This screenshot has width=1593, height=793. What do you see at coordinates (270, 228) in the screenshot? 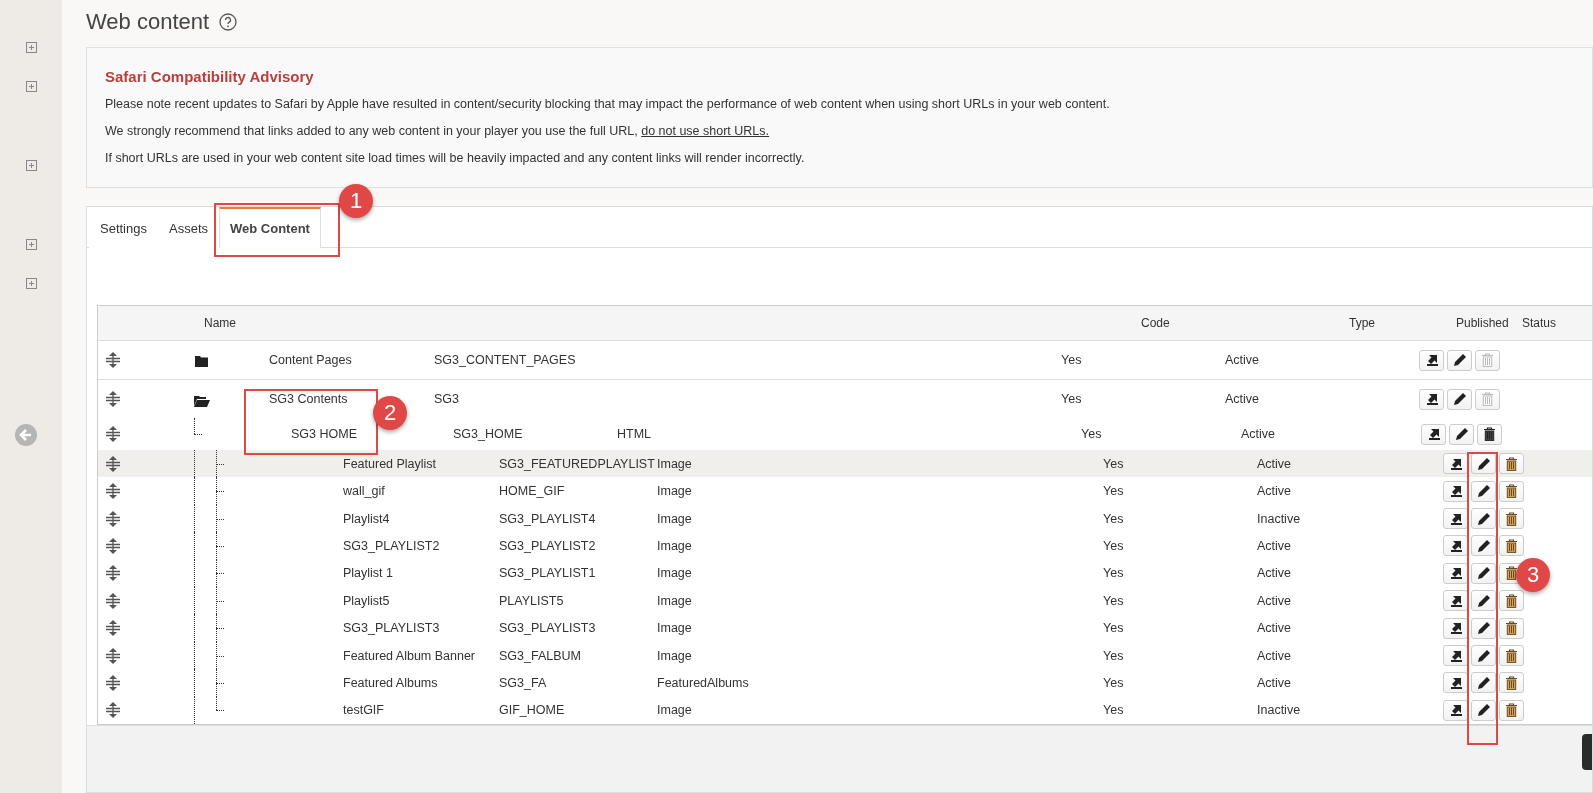
I see `tab: Web Content` at bounding box center [270, 228].